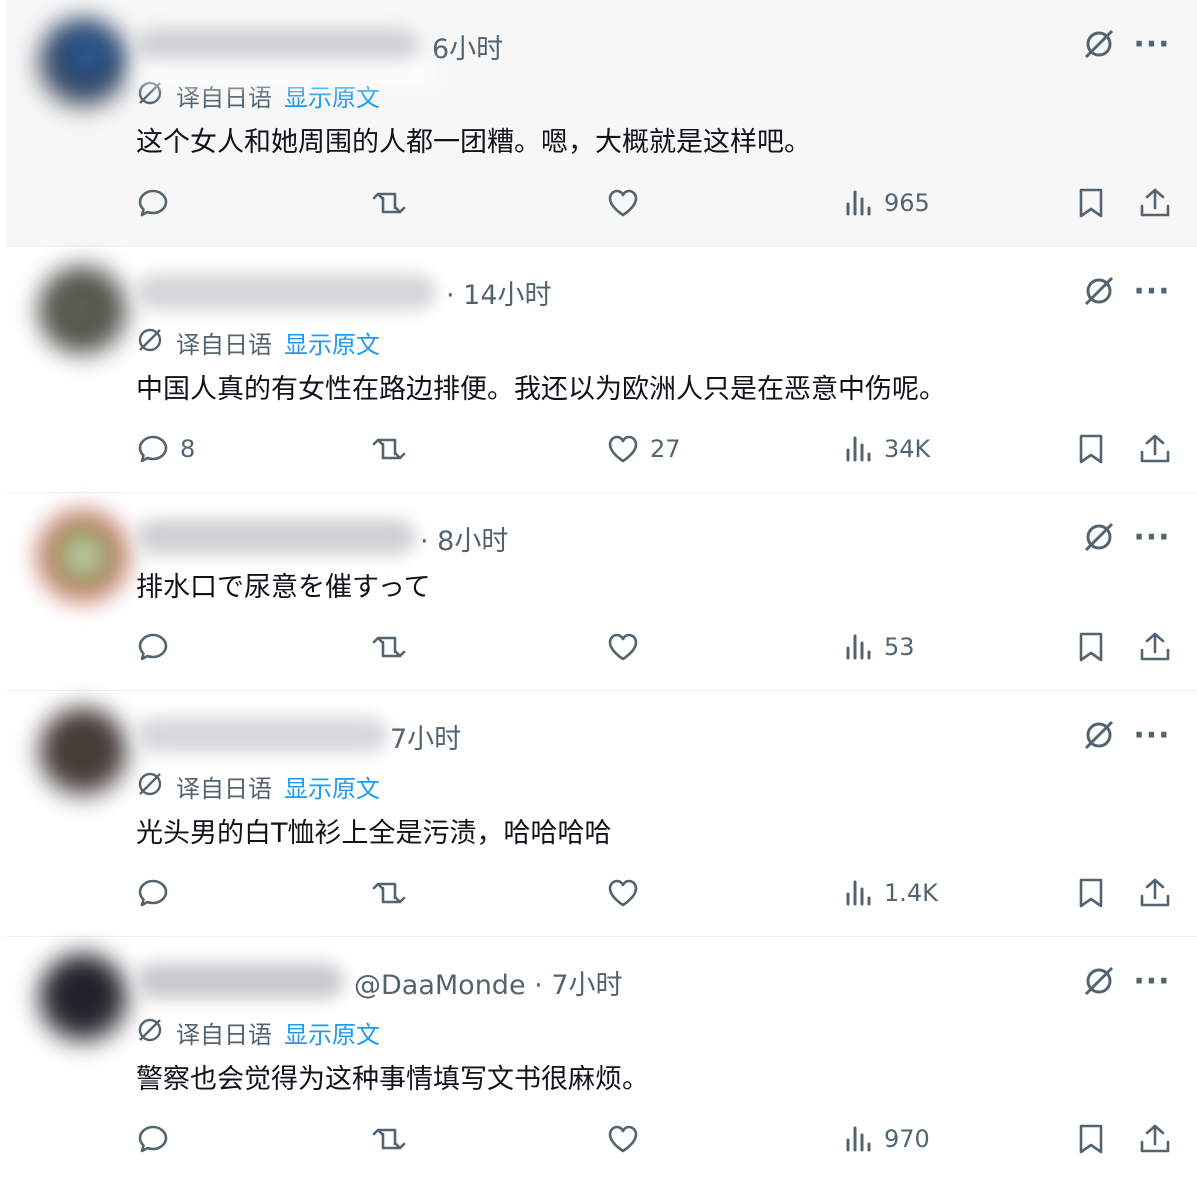 This screenshot has width=1197, height=1184. I want to click on view-count: 1.4K, so click(911, 893).